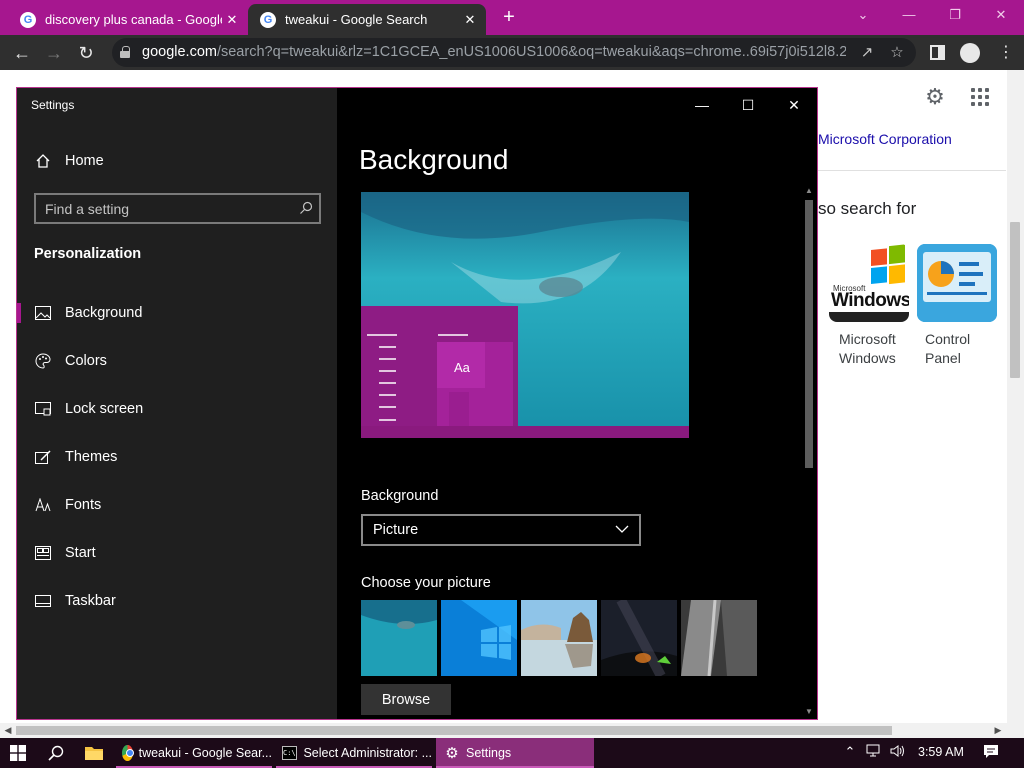 Image resolution: width=1024 pixels, height=768 pixels. What do you see at coordinates (874, 752) in the screenshot?
I see `network-icon` at bounding box center [874, 752].